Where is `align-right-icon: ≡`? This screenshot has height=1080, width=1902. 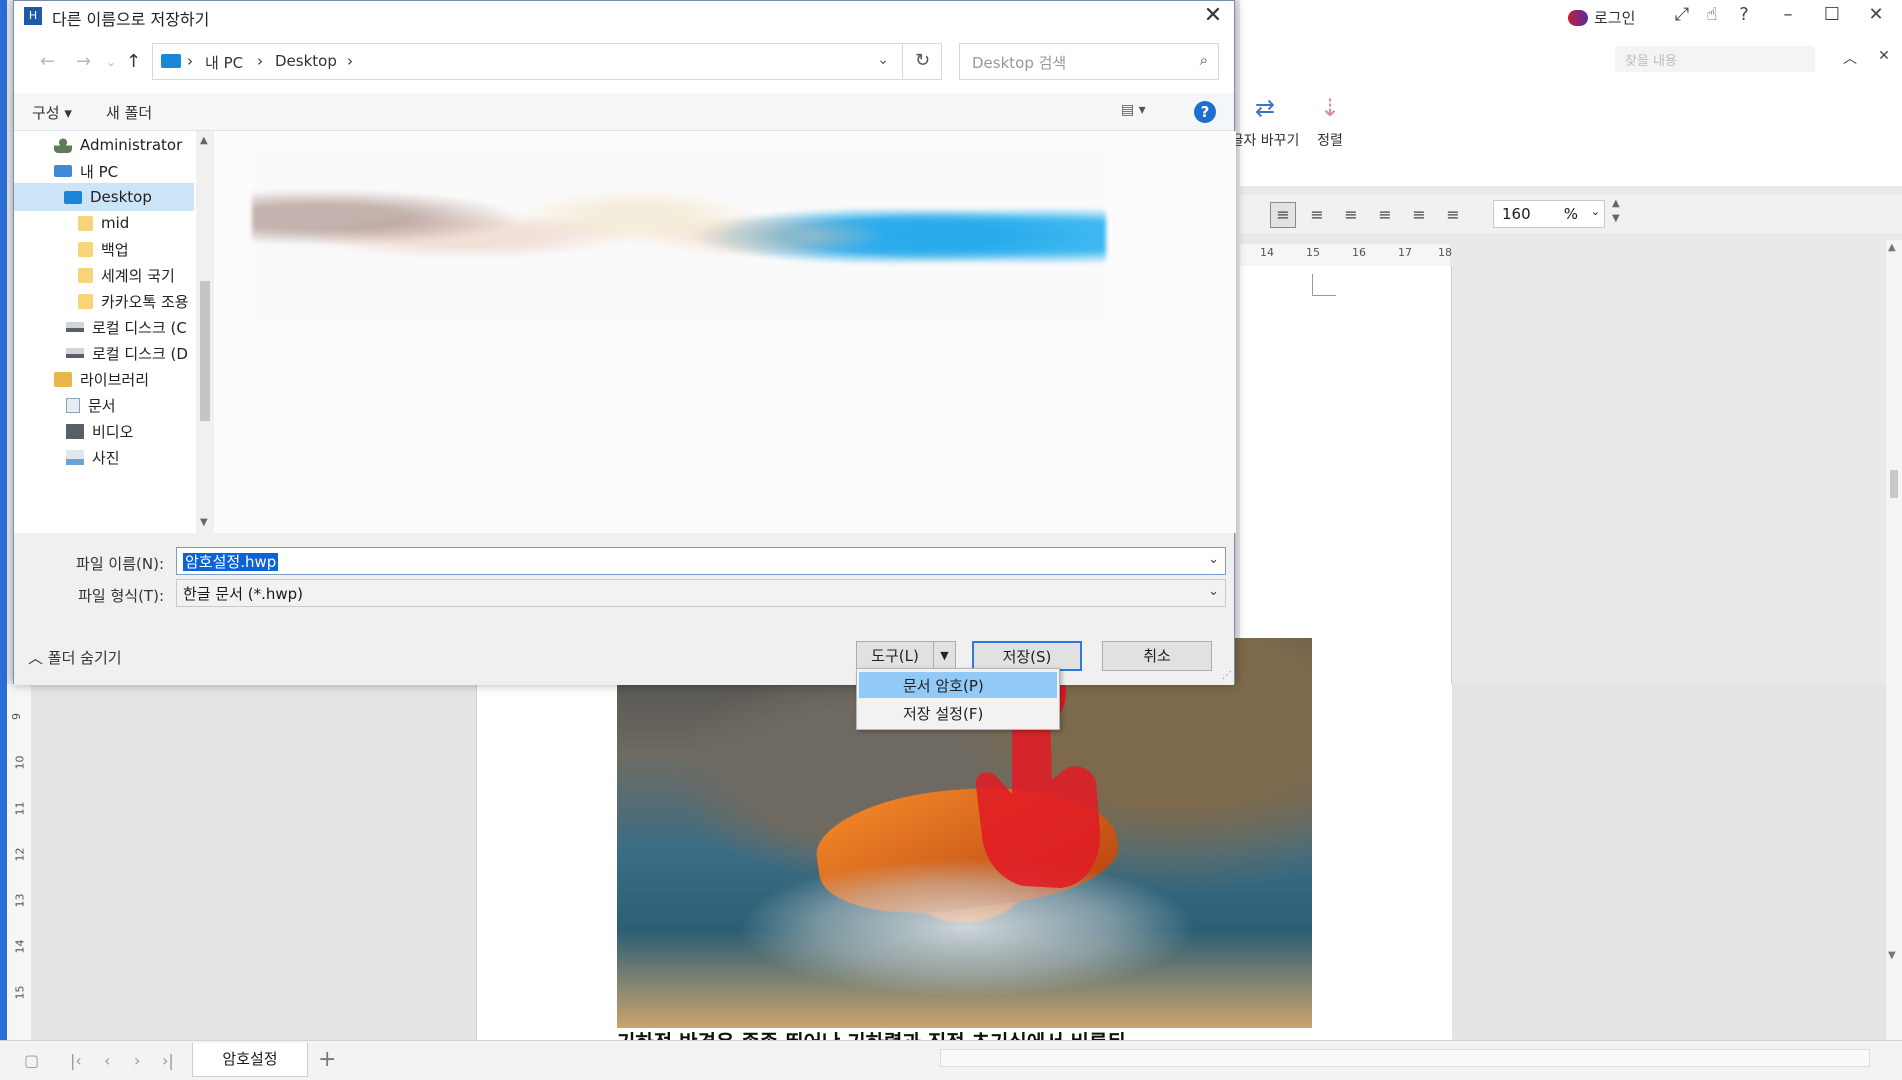 align-right-icon: ≡ is located at coordinates (1385, 215).